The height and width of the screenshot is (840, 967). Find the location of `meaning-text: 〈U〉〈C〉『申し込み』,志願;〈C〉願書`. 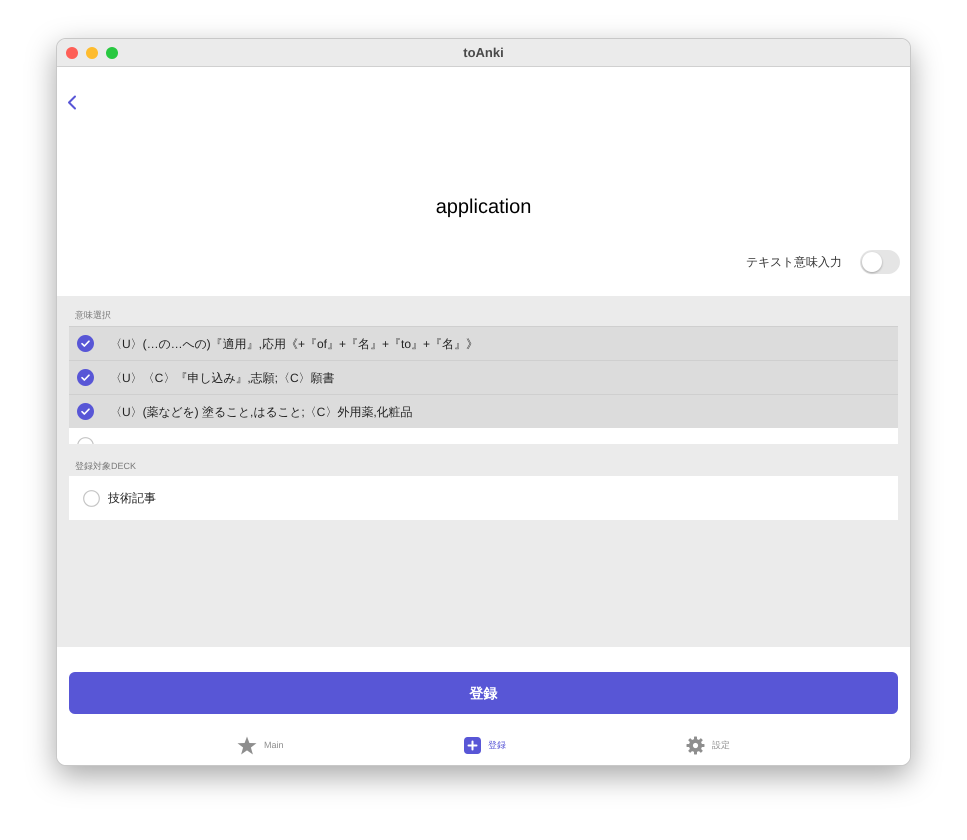

meaning-text: 〈U〉〈C〉『申し込み』,志願;〈C〉願書 is located at coordinates (222, 378).